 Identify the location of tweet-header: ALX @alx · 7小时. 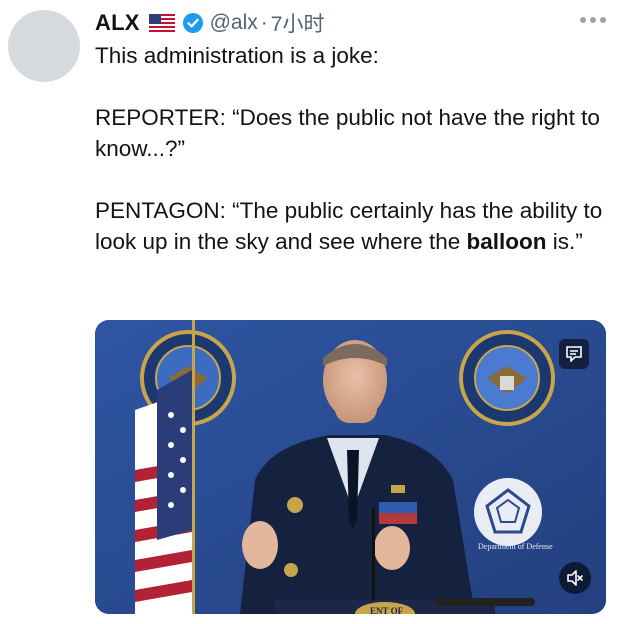
(209, 23).